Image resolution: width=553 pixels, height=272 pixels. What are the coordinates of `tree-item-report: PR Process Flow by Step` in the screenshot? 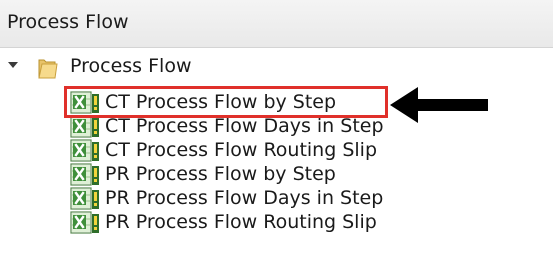 It's located at (250, 175).